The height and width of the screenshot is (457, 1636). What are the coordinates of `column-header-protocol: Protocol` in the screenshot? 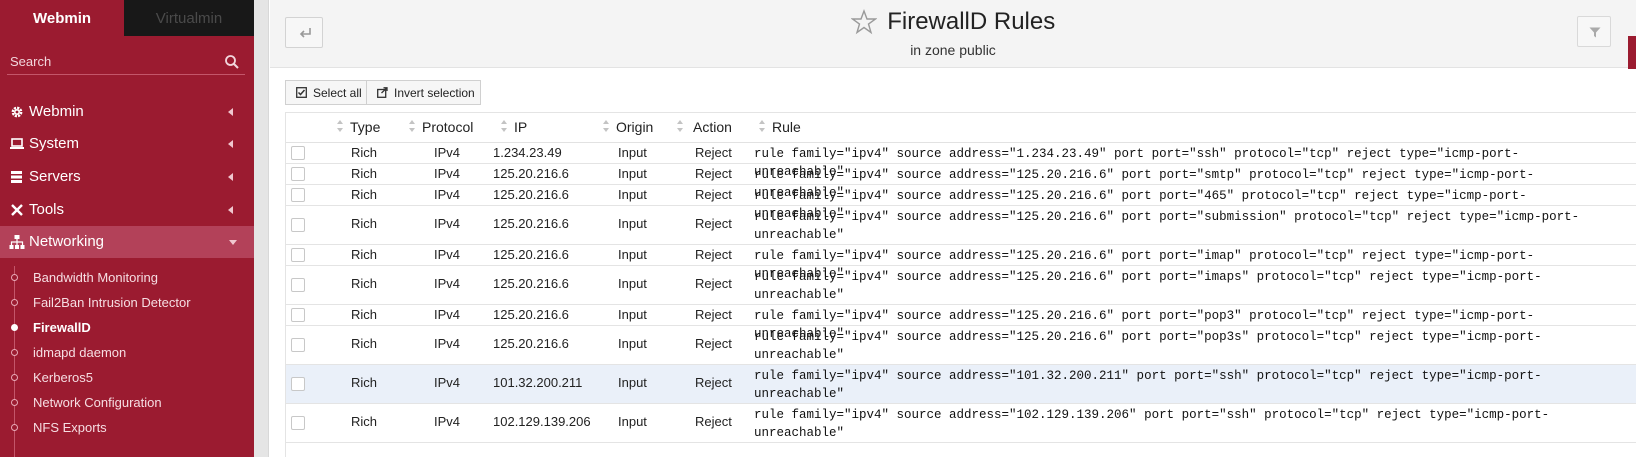 It's located at (447, 127).